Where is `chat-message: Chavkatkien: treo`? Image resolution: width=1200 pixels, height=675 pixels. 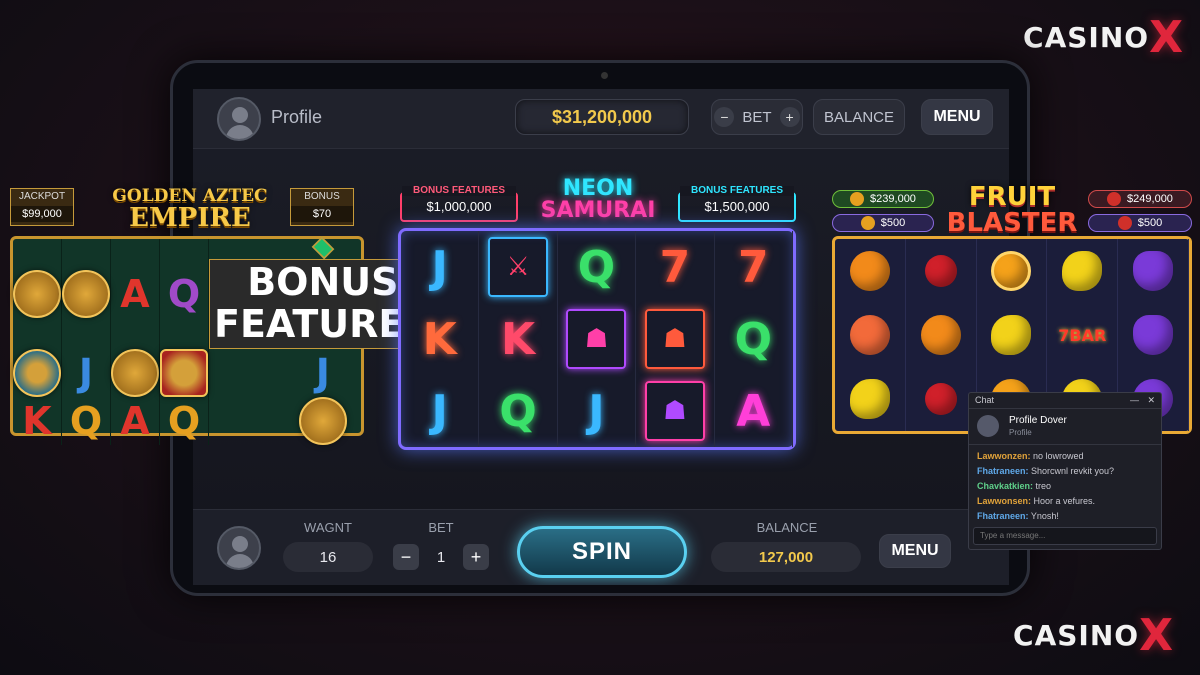
chat-message: Chavkatkien: treo is located at coordinates (1014, 486).